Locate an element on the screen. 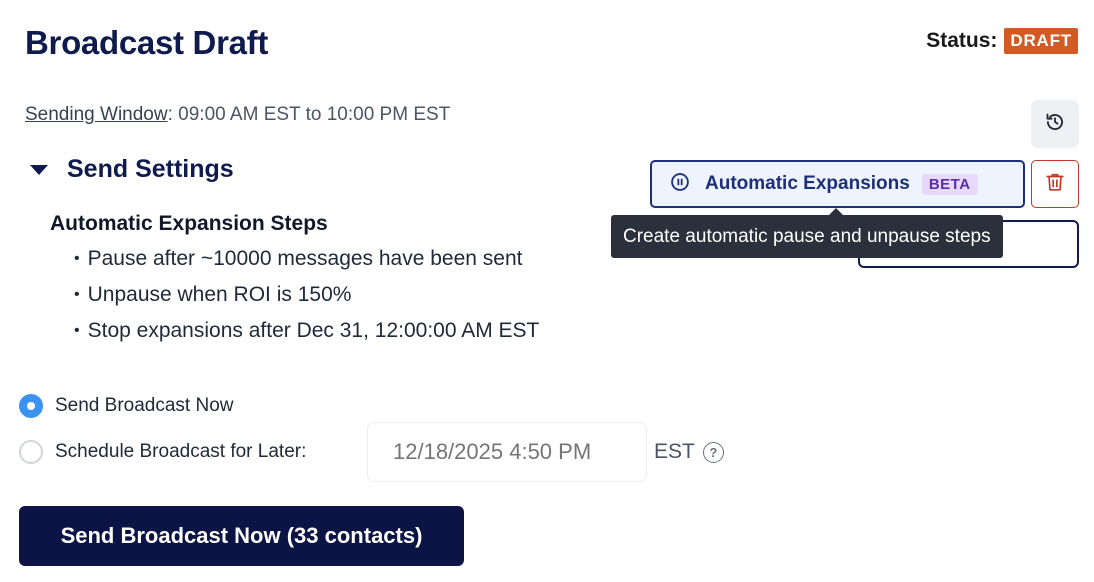  schedule-later-label: Schedule Broadcast for Later: is located at coordinates (180, 452).